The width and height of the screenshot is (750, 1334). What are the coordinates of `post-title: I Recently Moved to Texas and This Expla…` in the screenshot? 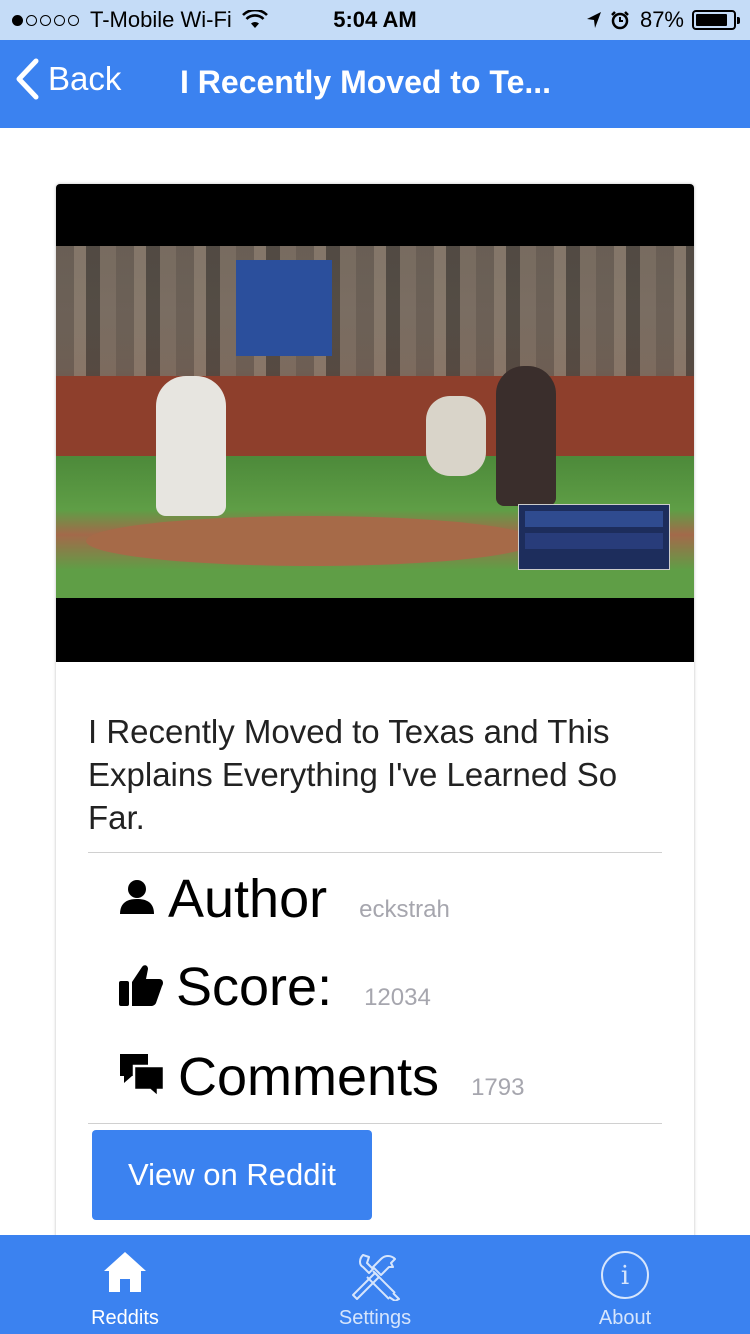 It's located at (353, 774).